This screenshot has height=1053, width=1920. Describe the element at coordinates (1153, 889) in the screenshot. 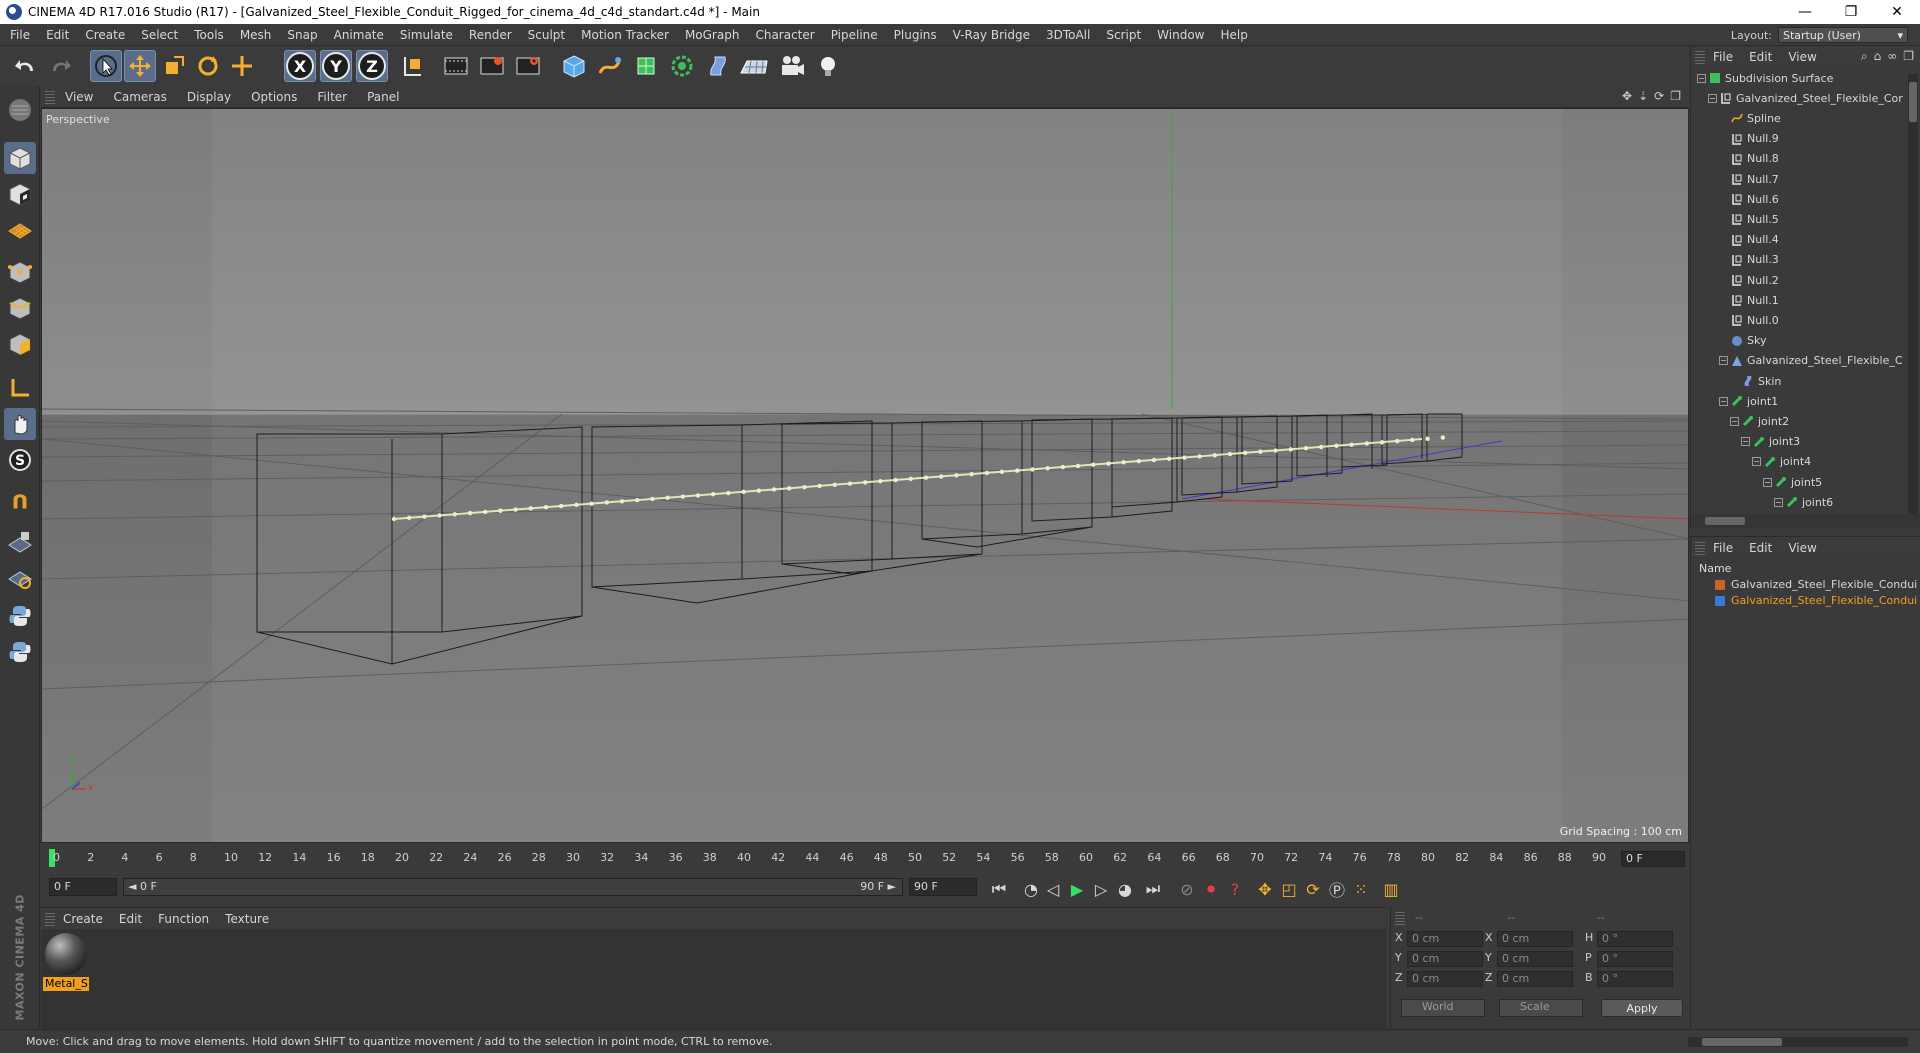

I see `go-to-end-button: ⏭` at that location.